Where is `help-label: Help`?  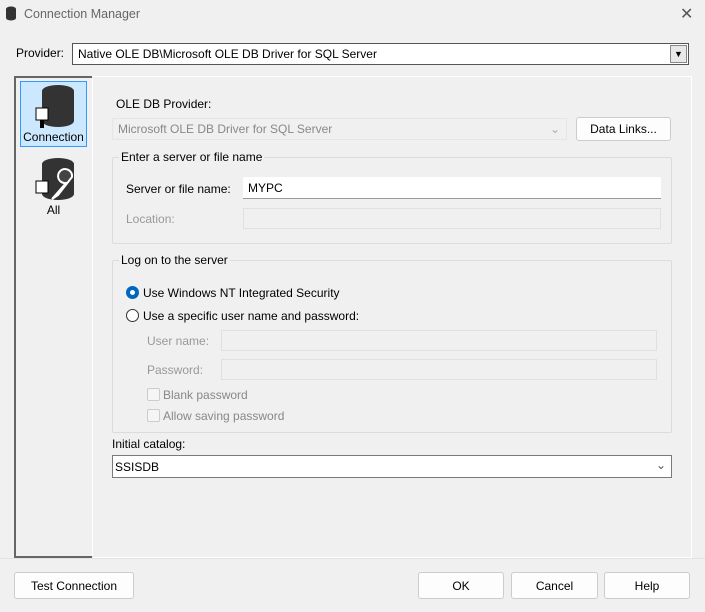 help-label: Help is located at coordinates (647, 585).